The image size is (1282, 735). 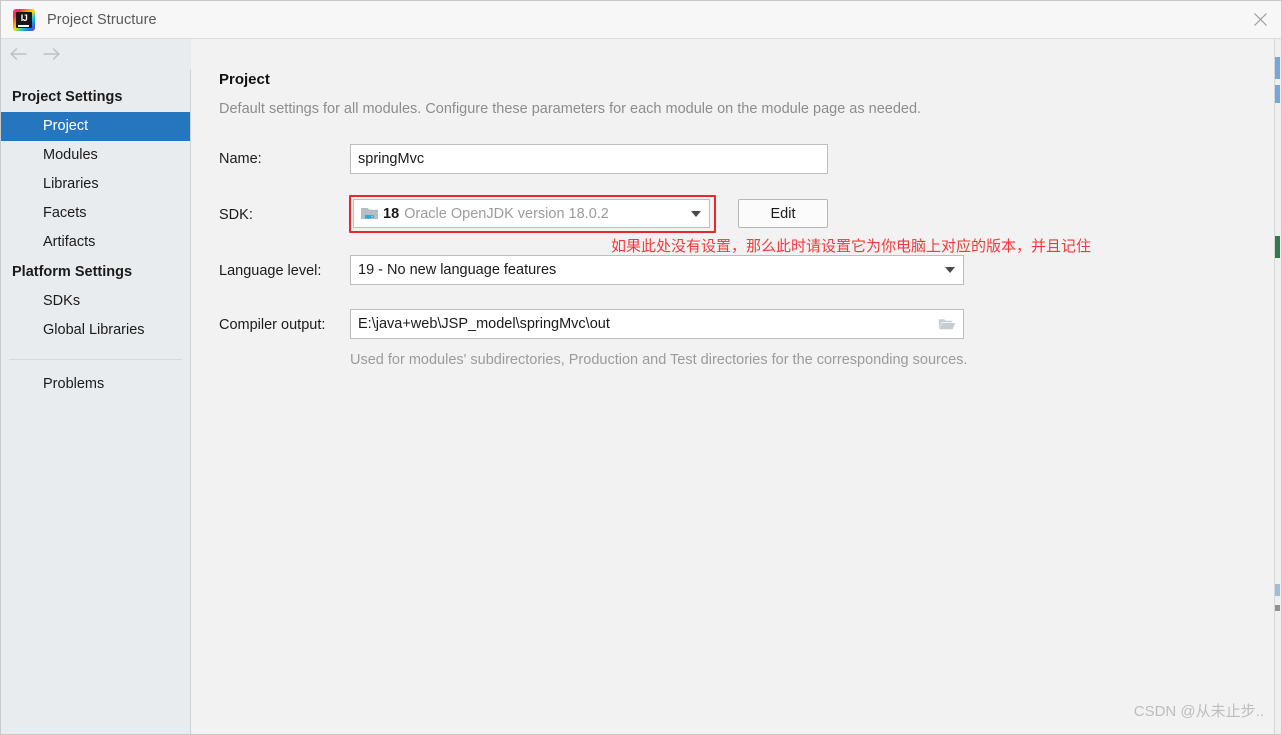 What do you see at coordinates (506, 213) in the screenshot?
I see `sdk-description: Oracle OpenJDK version 18.0.2` at bounding box center [506, 213].